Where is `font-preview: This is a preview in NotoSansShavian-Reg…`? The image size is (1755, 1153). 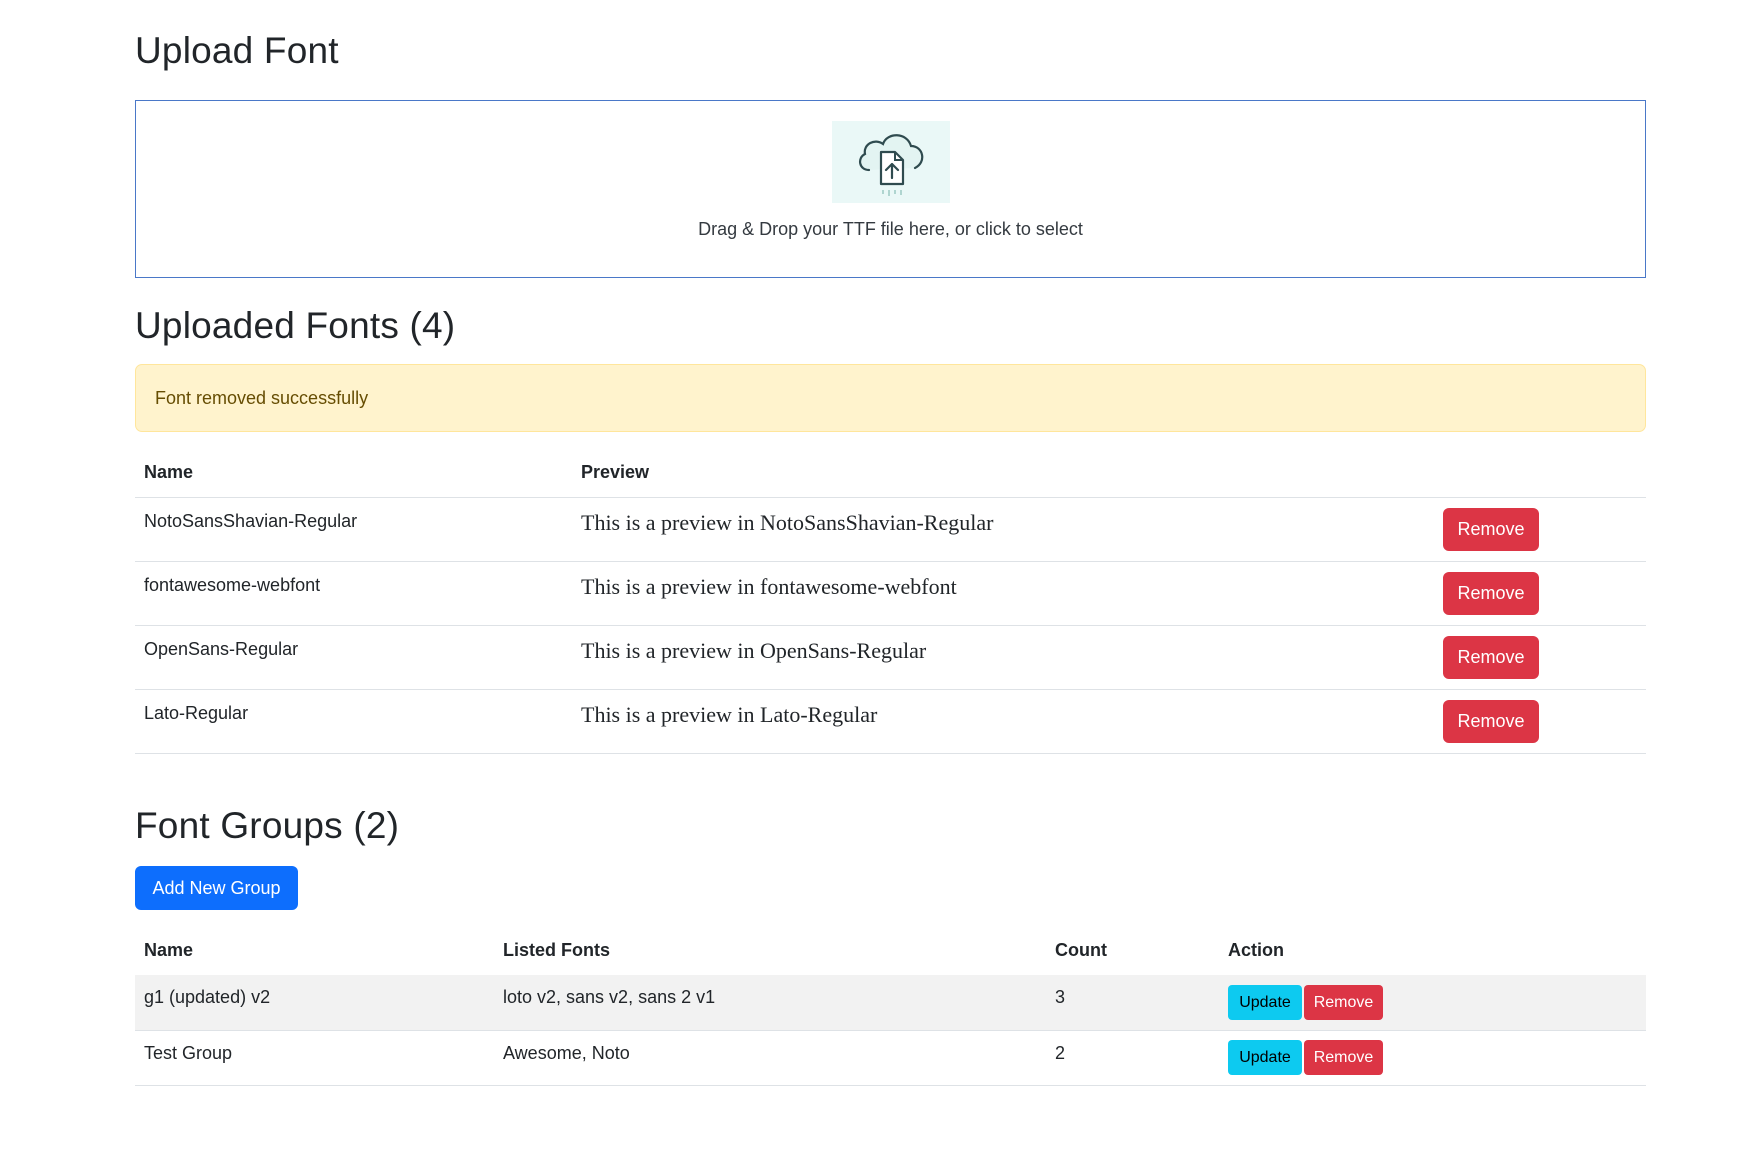 font-preview: This is a preview in NotoSansShavian-Reg… is located at coordinates (787, 522).